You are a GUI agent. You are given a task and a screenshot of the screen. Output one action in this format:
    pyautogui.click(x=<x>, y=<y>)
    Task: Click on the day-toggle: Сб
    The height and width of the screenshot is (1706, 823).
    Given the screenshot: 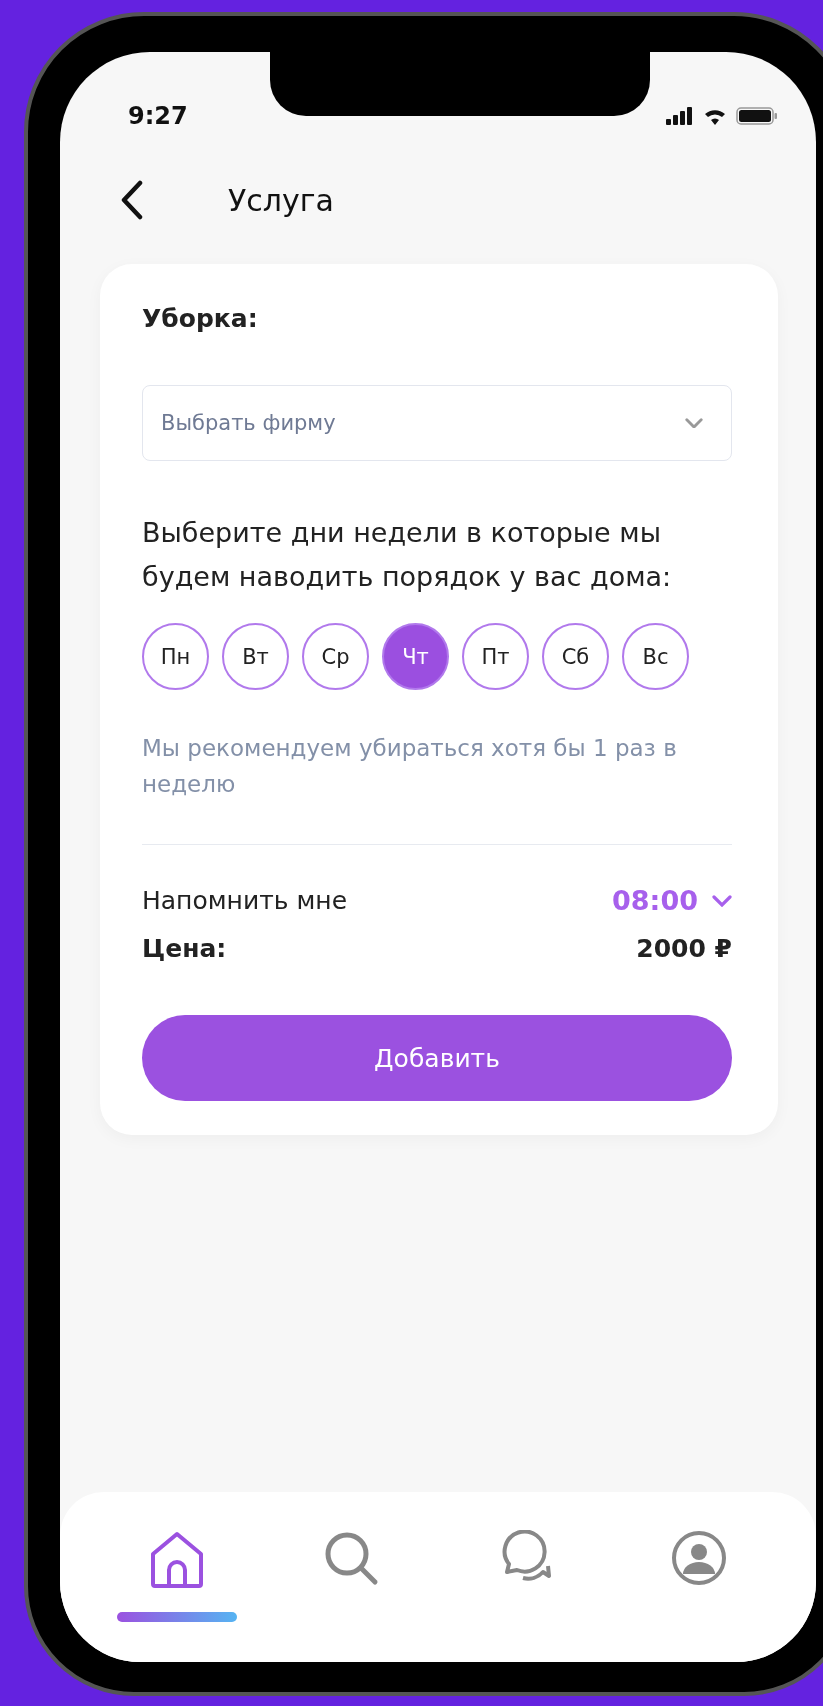 What is the action you would take?
    pyautogui.click(x=575, y=656)
    